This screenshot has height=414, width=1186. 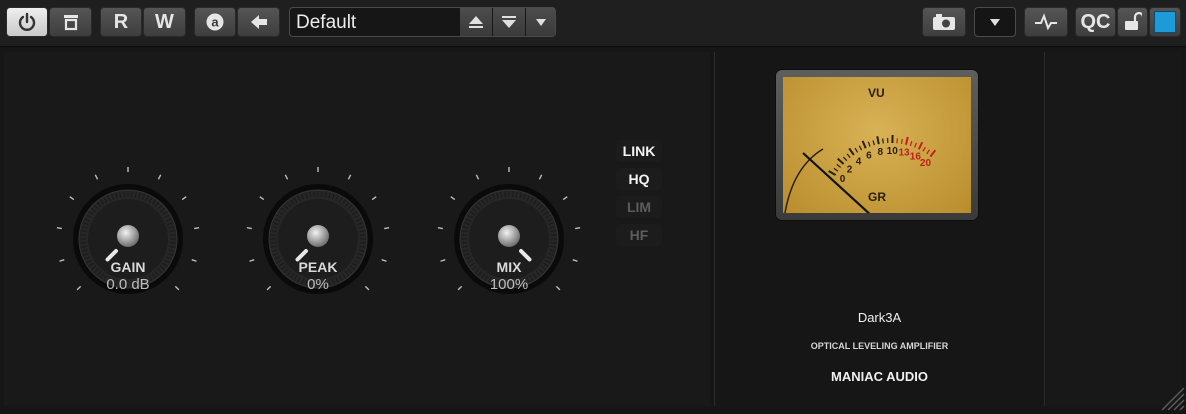 I want to click on read-automation-button: R, so click(x=121, y=22).